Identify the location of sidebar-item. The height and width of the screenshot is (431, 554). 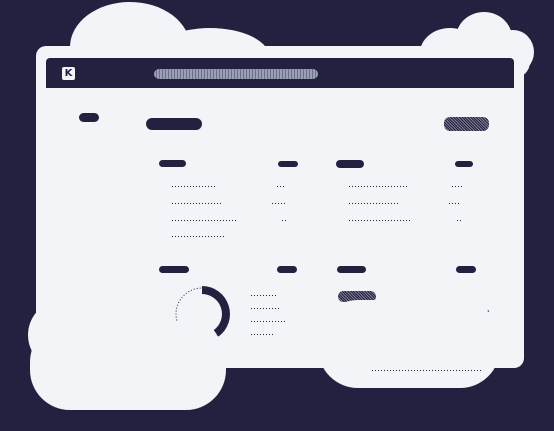
(89, 117).